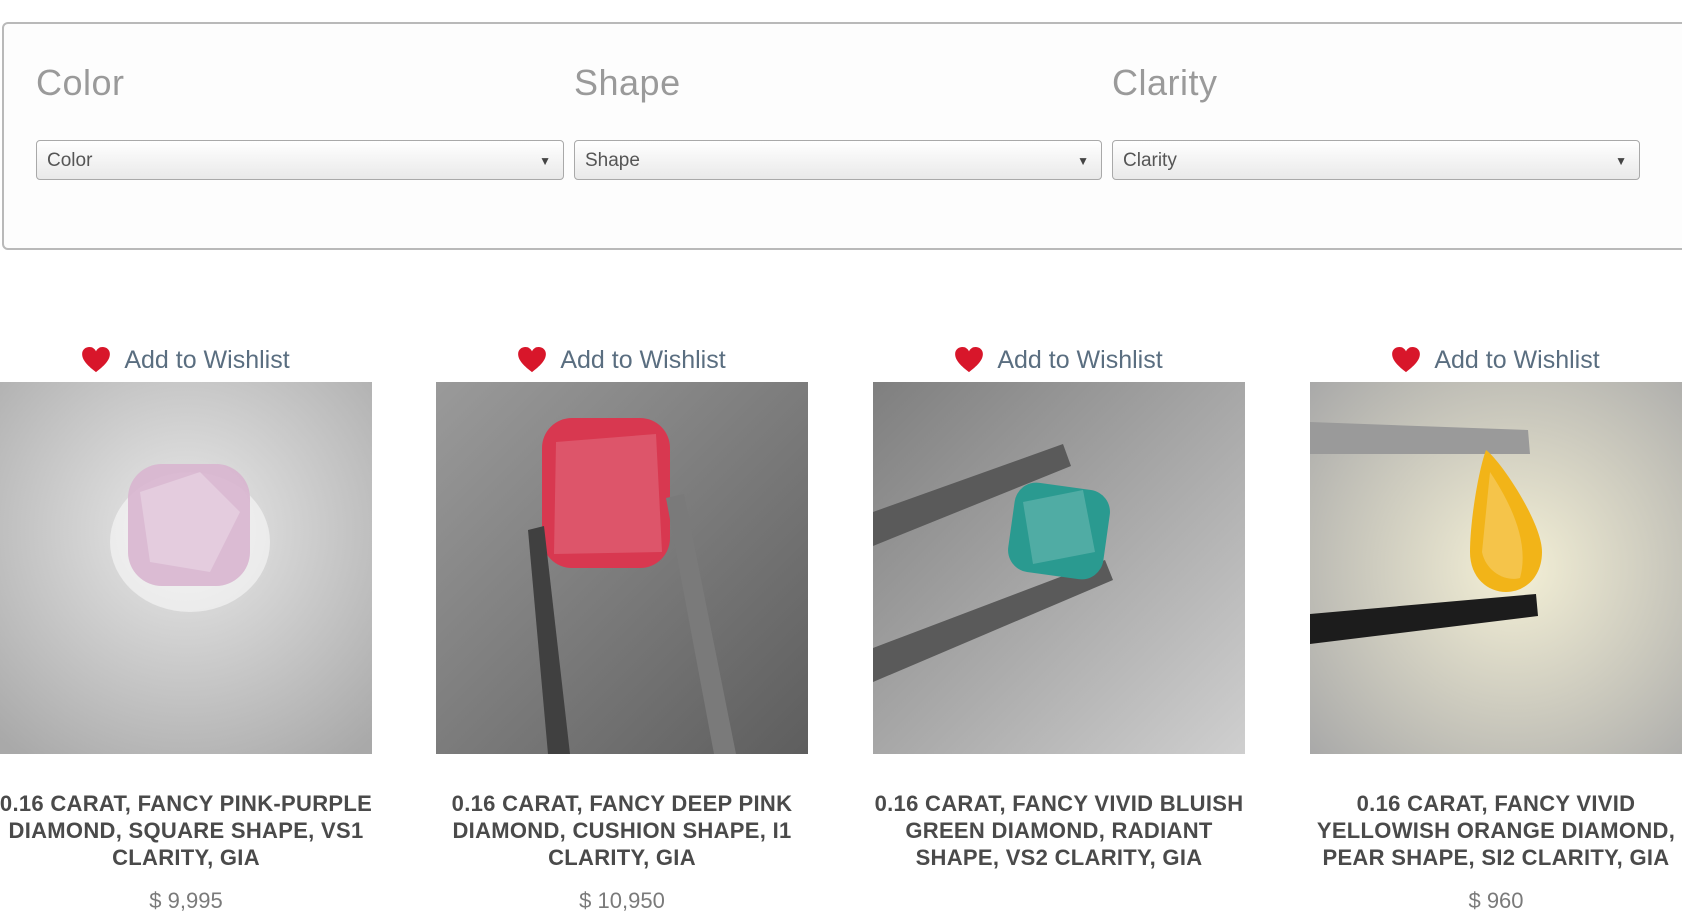 This screenshot has width=1682, height=914. I want to click on clarity-select-value: Clarity, so click(1150, 160).